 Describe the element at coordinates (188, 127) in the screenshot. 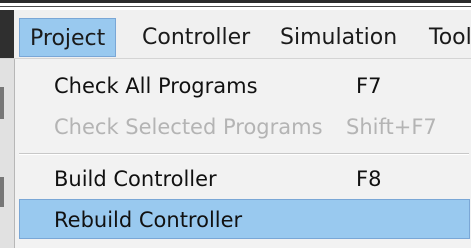

I see `menuitem-label: Check Selected Programs` at that location.